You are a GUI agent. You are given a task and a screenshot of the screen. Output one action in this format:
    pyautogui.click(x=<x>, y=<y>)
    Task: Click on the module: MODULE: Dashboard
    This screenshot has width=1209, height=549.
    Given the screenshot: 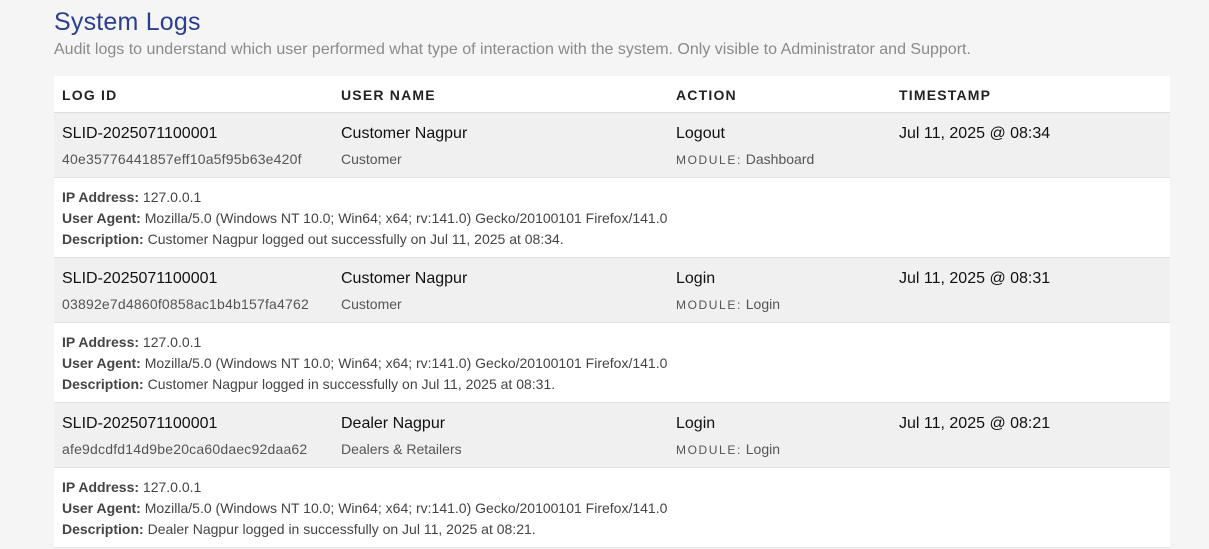 What is the action you would take?
    pyautogui.click(x=745, y=159)
    